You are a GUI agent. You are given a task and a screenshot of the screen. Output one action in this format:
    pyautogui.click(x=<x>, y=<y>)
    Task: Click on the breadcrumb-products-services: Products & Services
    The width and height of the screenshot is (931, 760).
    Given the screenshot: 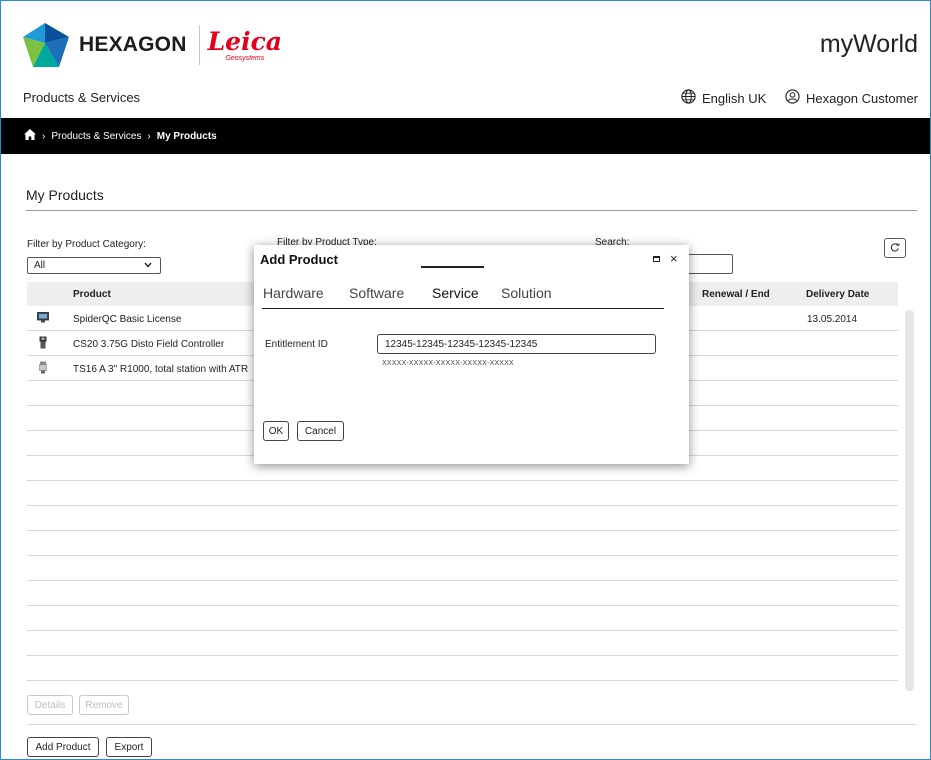 What is the action you would take?
    pyautogui.click(x=96, y=136)
    